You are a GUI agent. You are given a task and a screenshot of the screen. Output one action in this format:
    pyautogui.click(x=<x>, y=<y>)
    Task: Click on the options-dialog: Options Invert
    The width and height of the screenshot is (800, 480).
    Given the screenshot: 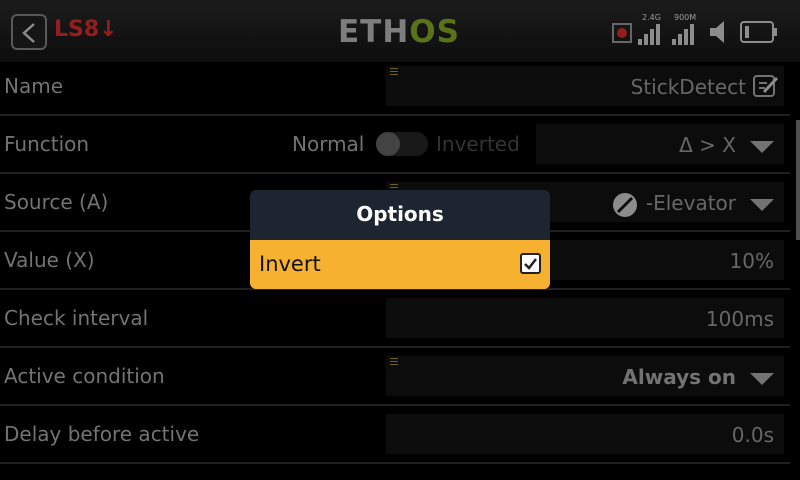 What is the action you would take?
    pyautogui.click(x=400, y=239)
    